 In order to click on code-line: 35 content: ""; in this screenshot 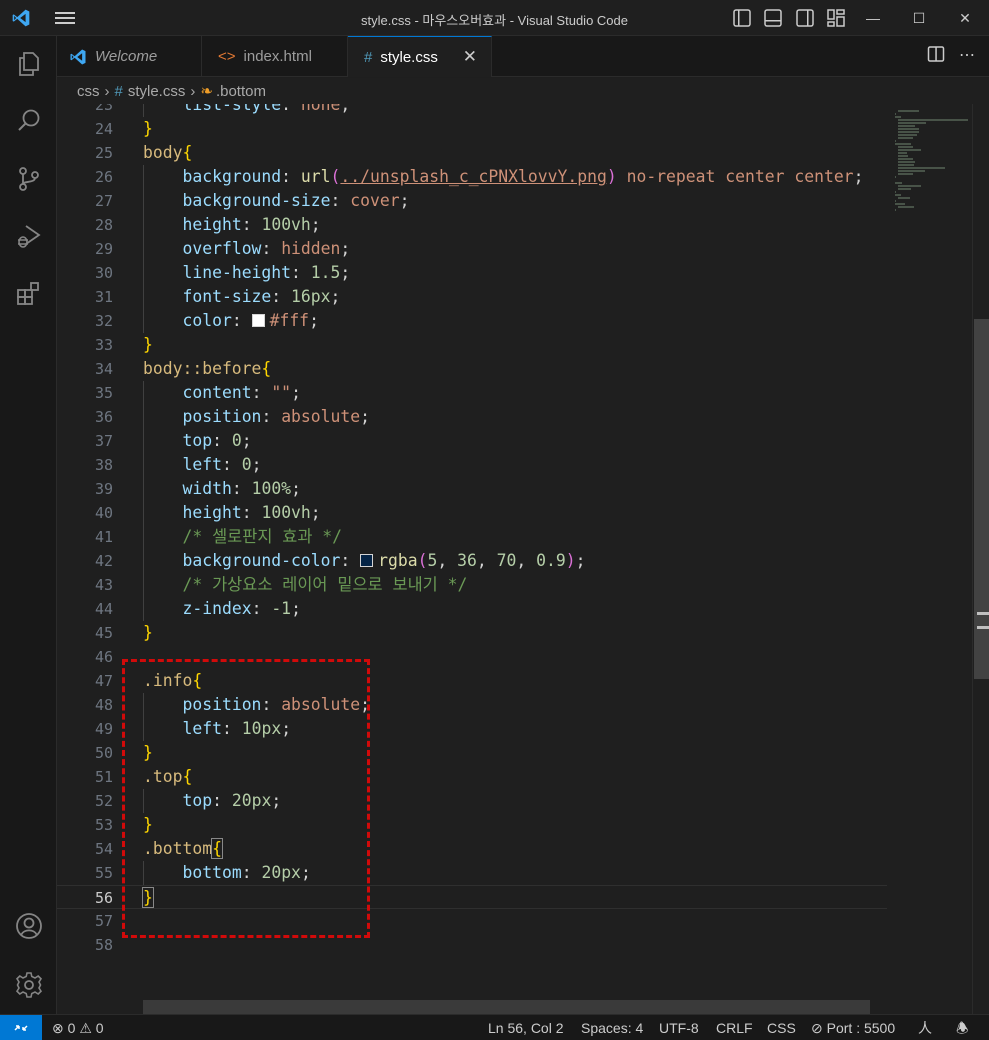, I will do `click(472, 393)`.